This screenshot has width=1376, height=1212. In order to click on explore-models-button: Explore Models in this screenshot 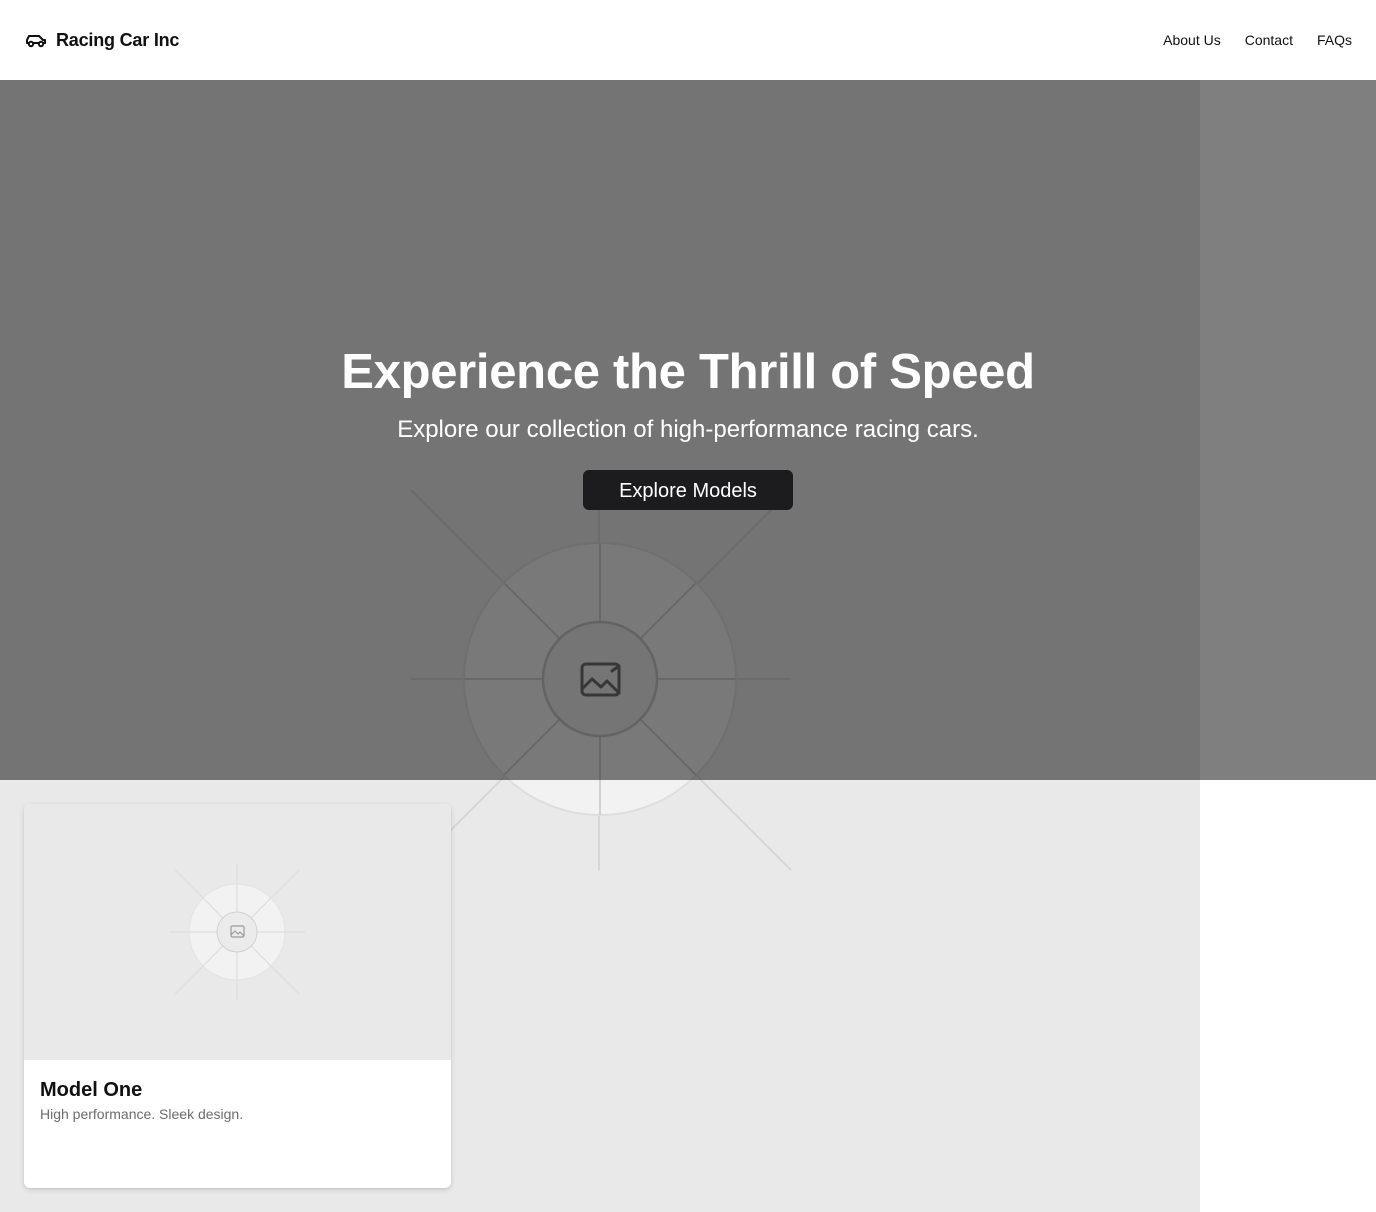, I will do `click(688, 490)`.